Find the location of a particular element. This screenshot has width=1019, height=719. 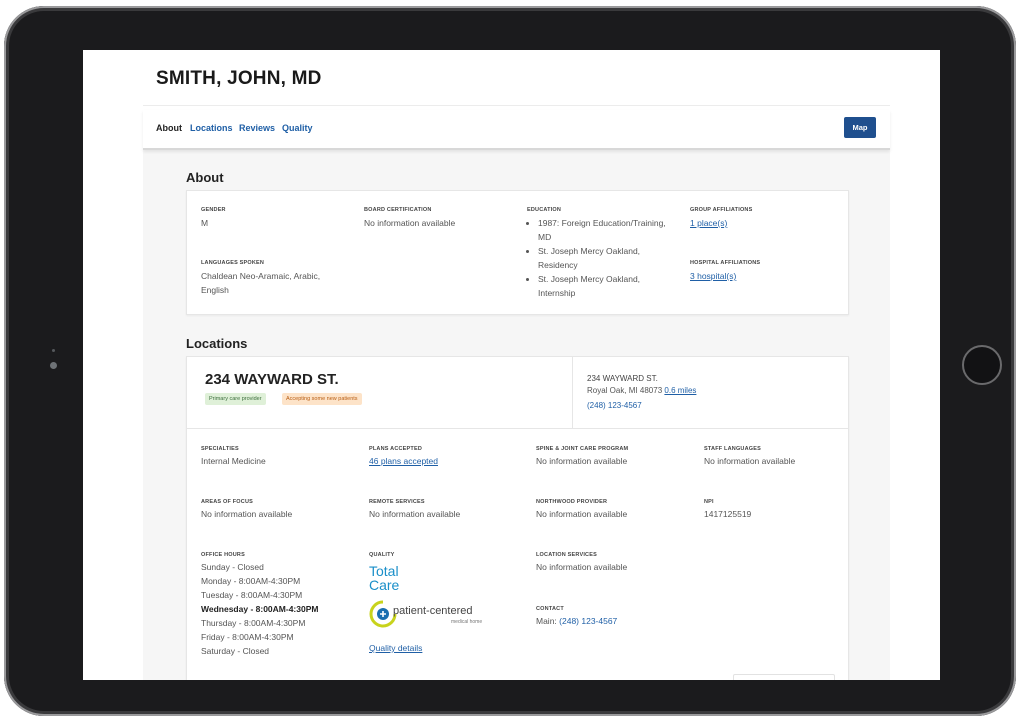

languages-value: Chaldean Neo-Aramaic, Arabic, English is located at coordinates (261, 283).